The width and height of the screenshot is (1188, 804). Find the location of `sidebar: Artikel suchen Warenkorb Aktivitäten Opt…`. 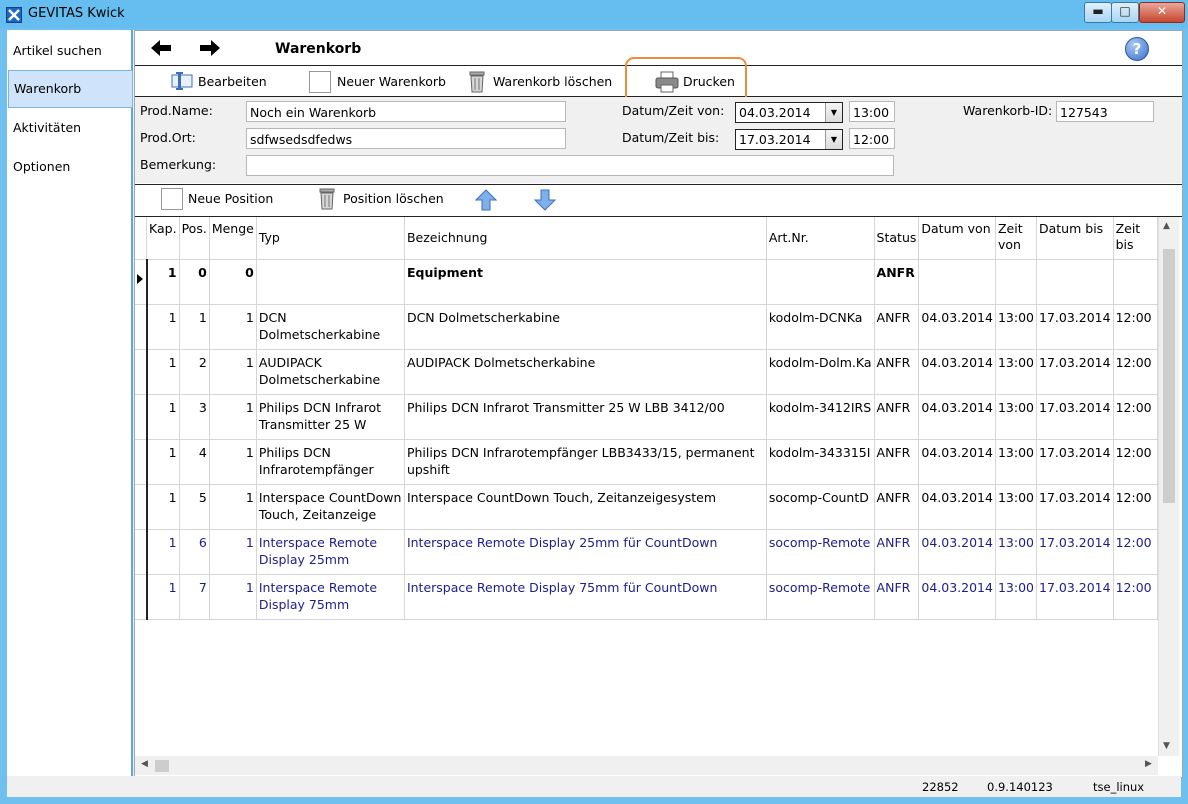

sidebar: Artikel suchen Warenkorb Aktivitäten Opt… is located at coordinates (70, 403).